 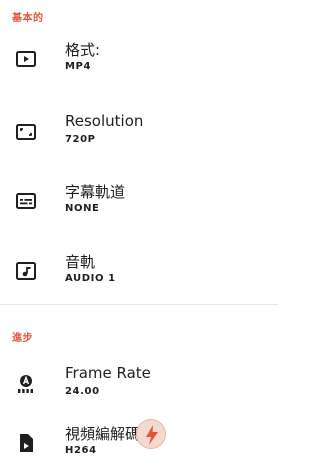 What do you see at coordinates (26, 443) in the screenshot?
I see `video-file-icon` at bounding box center [26, 443].